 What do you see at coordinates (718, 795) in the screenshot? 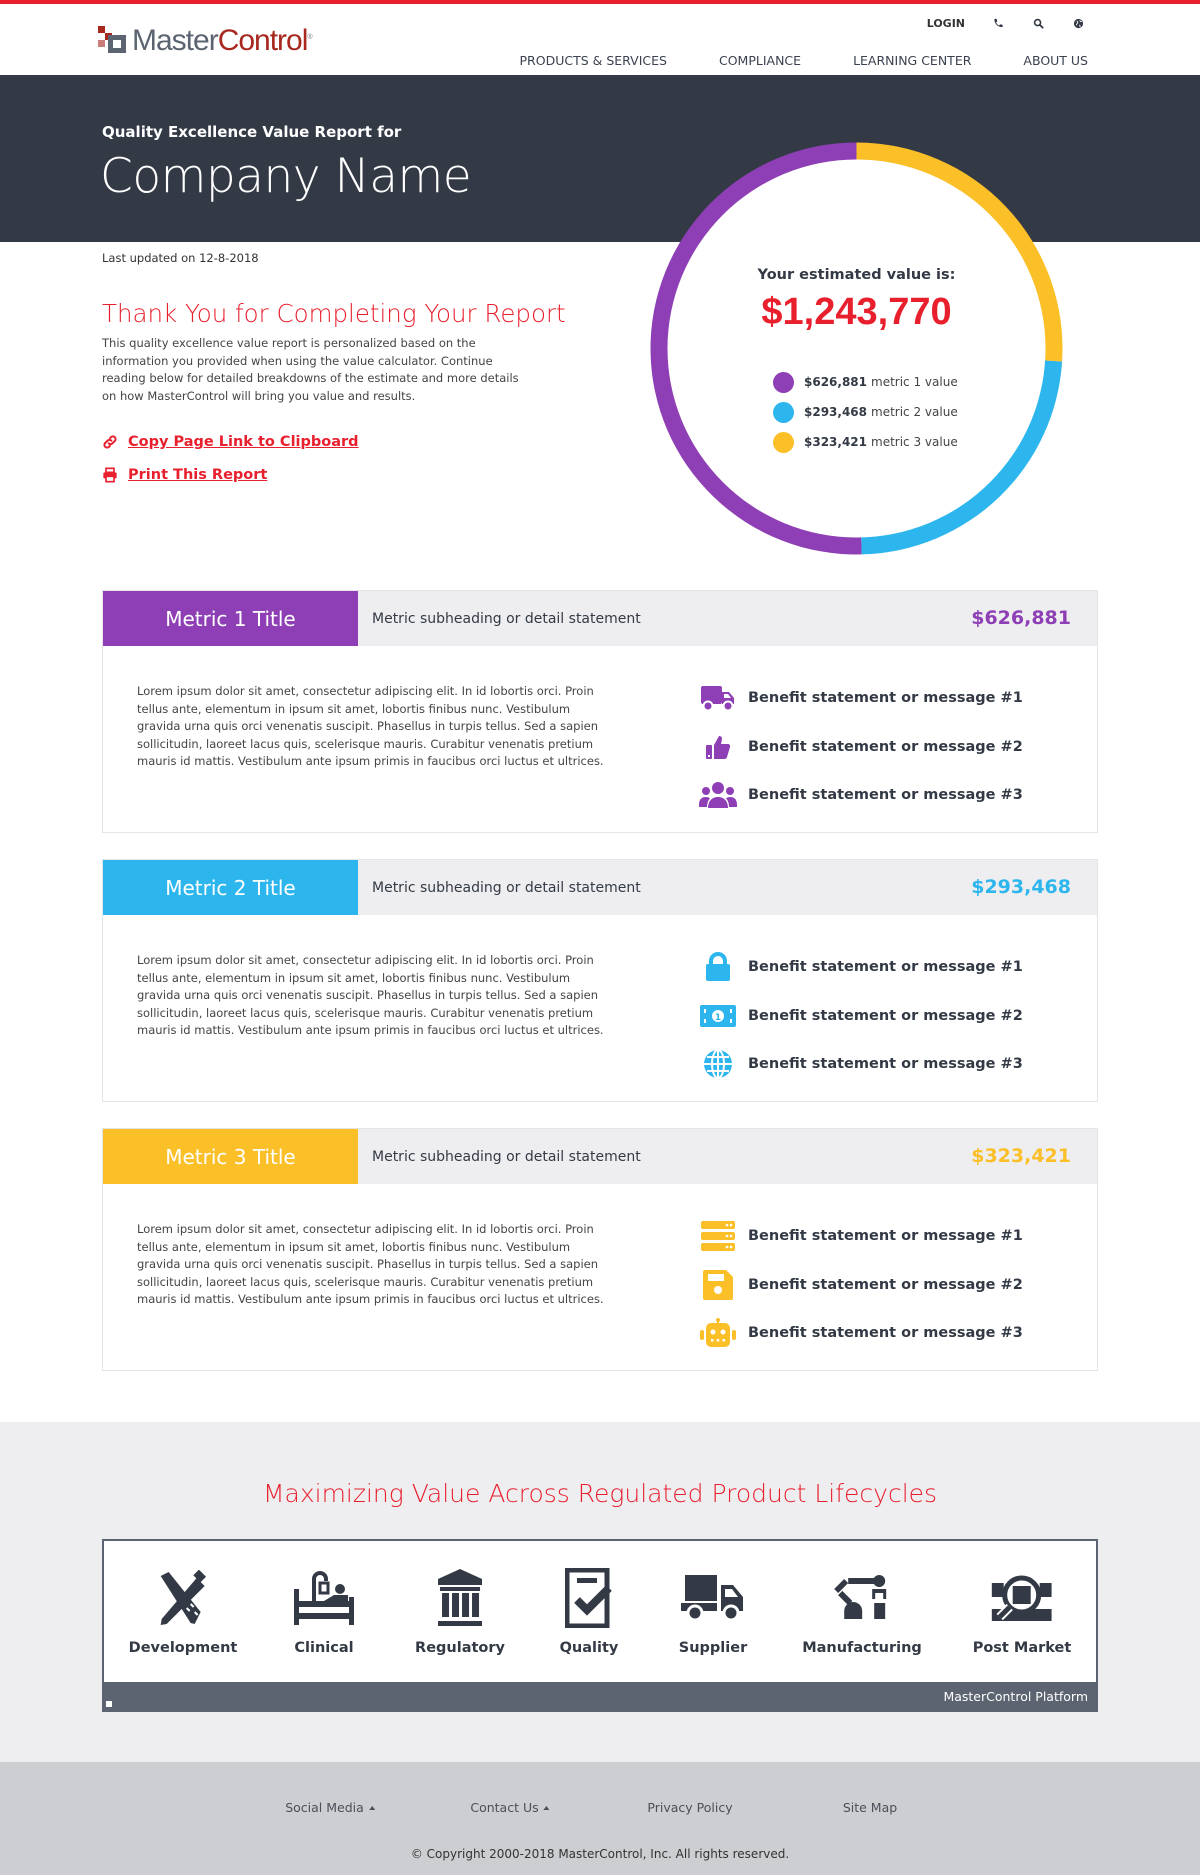
I see `users-icon` at bounding box center [718, 795].